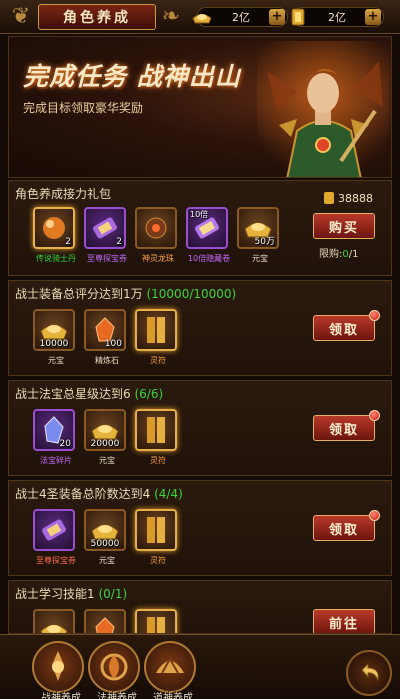 The height and width of the screenshot is (699, 400). Describe the element at coordinates (54, 530) in the screenshot. I see `scroll-icon` at that location.